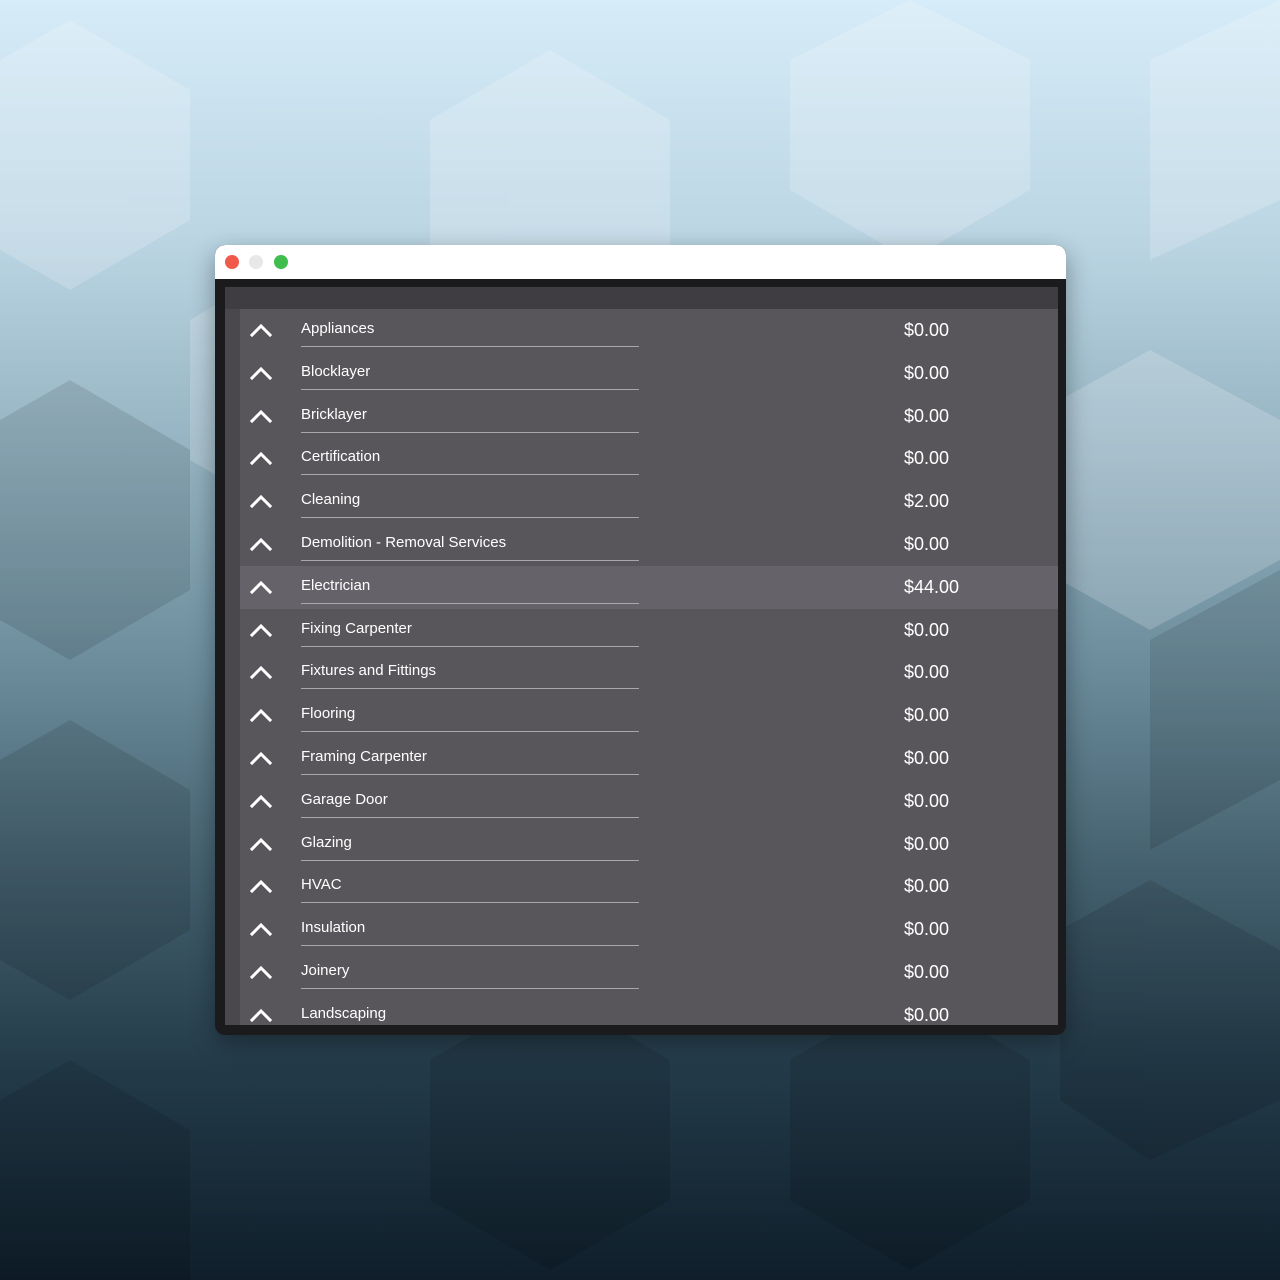  Describe the element at coordinates (328, 714) in the screenshot. I see `list-item-label: Flooring` at that location.